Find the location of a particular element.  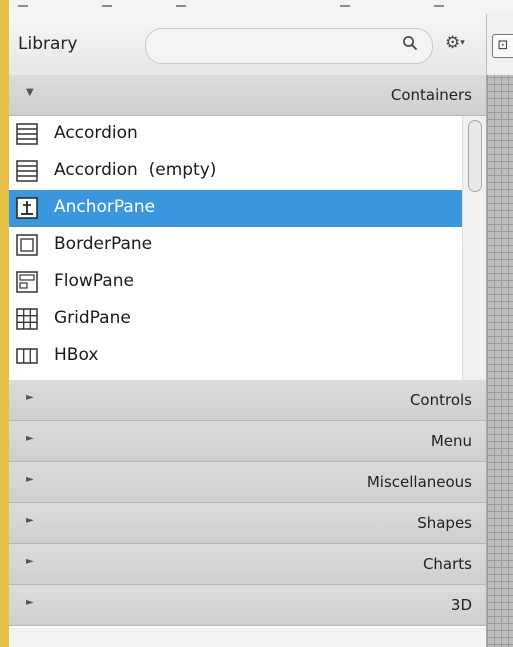

section-menu: ► Menu is located at coordinates (247, 441).